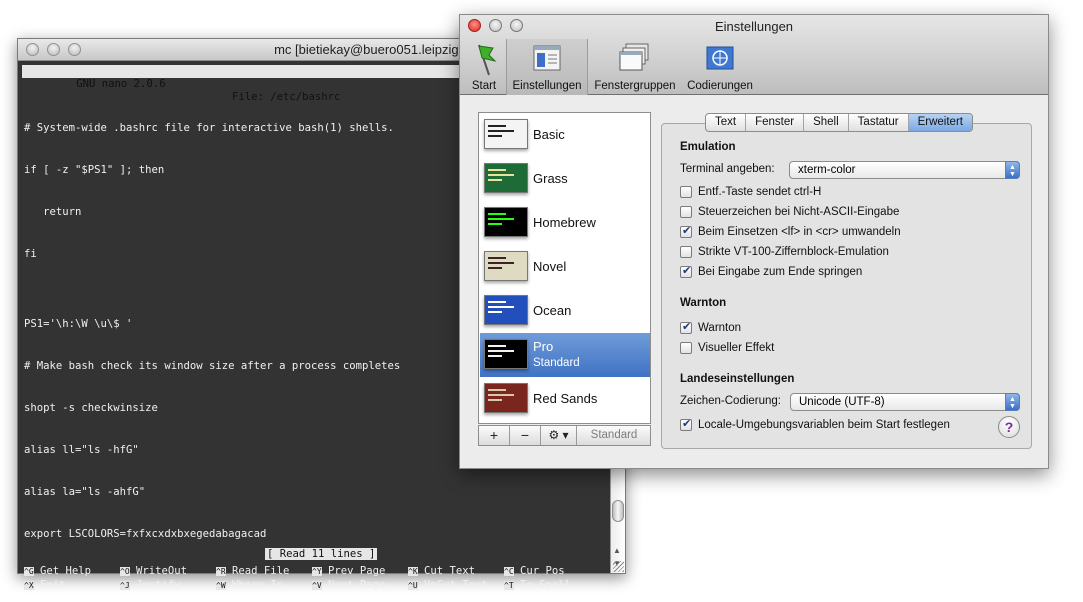  I want to click on toolbar-window-groups: Fenstergruppen, so click(635, 67).